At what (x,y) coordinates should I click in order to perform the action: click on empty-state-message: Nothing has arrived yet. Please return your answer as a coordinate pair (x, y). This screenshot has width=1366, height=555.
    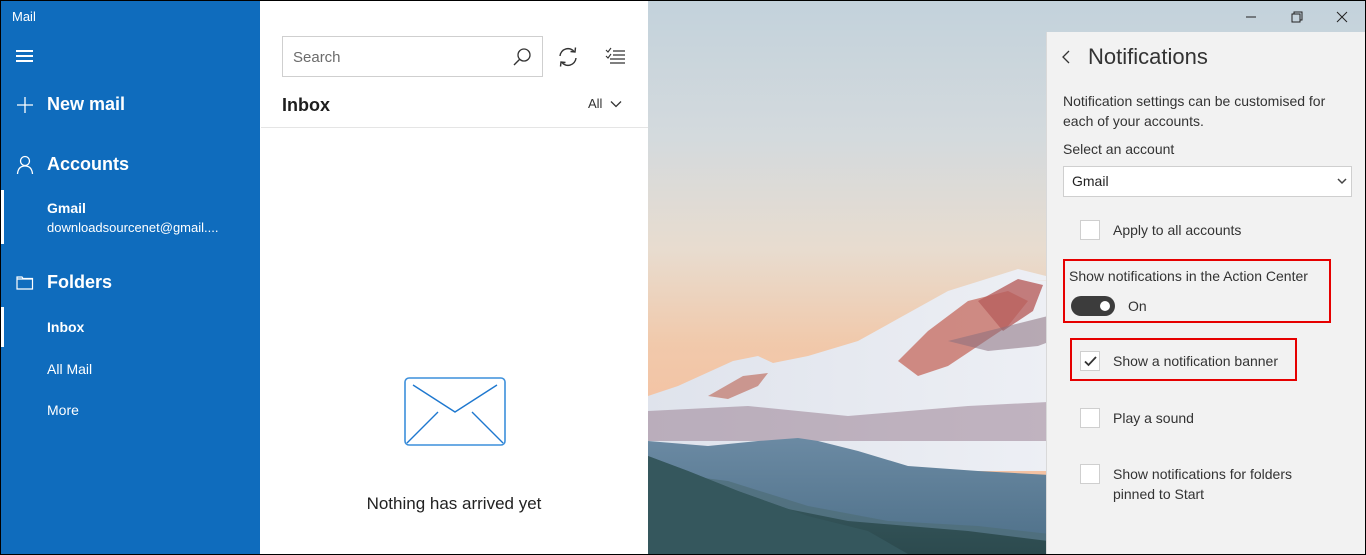
    Looking at the image, I should click on (454, 503).